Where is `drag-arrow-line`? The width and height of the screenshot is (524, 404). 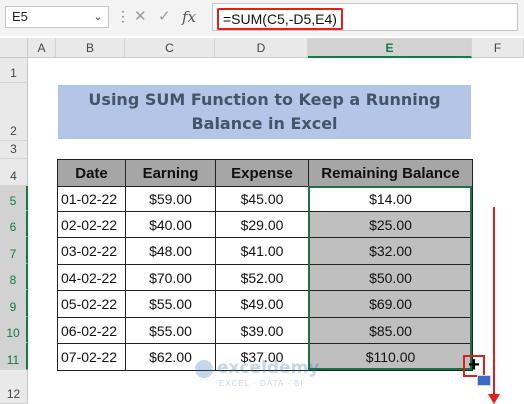
drag-arrow-line is located at coordinates (494, 302).